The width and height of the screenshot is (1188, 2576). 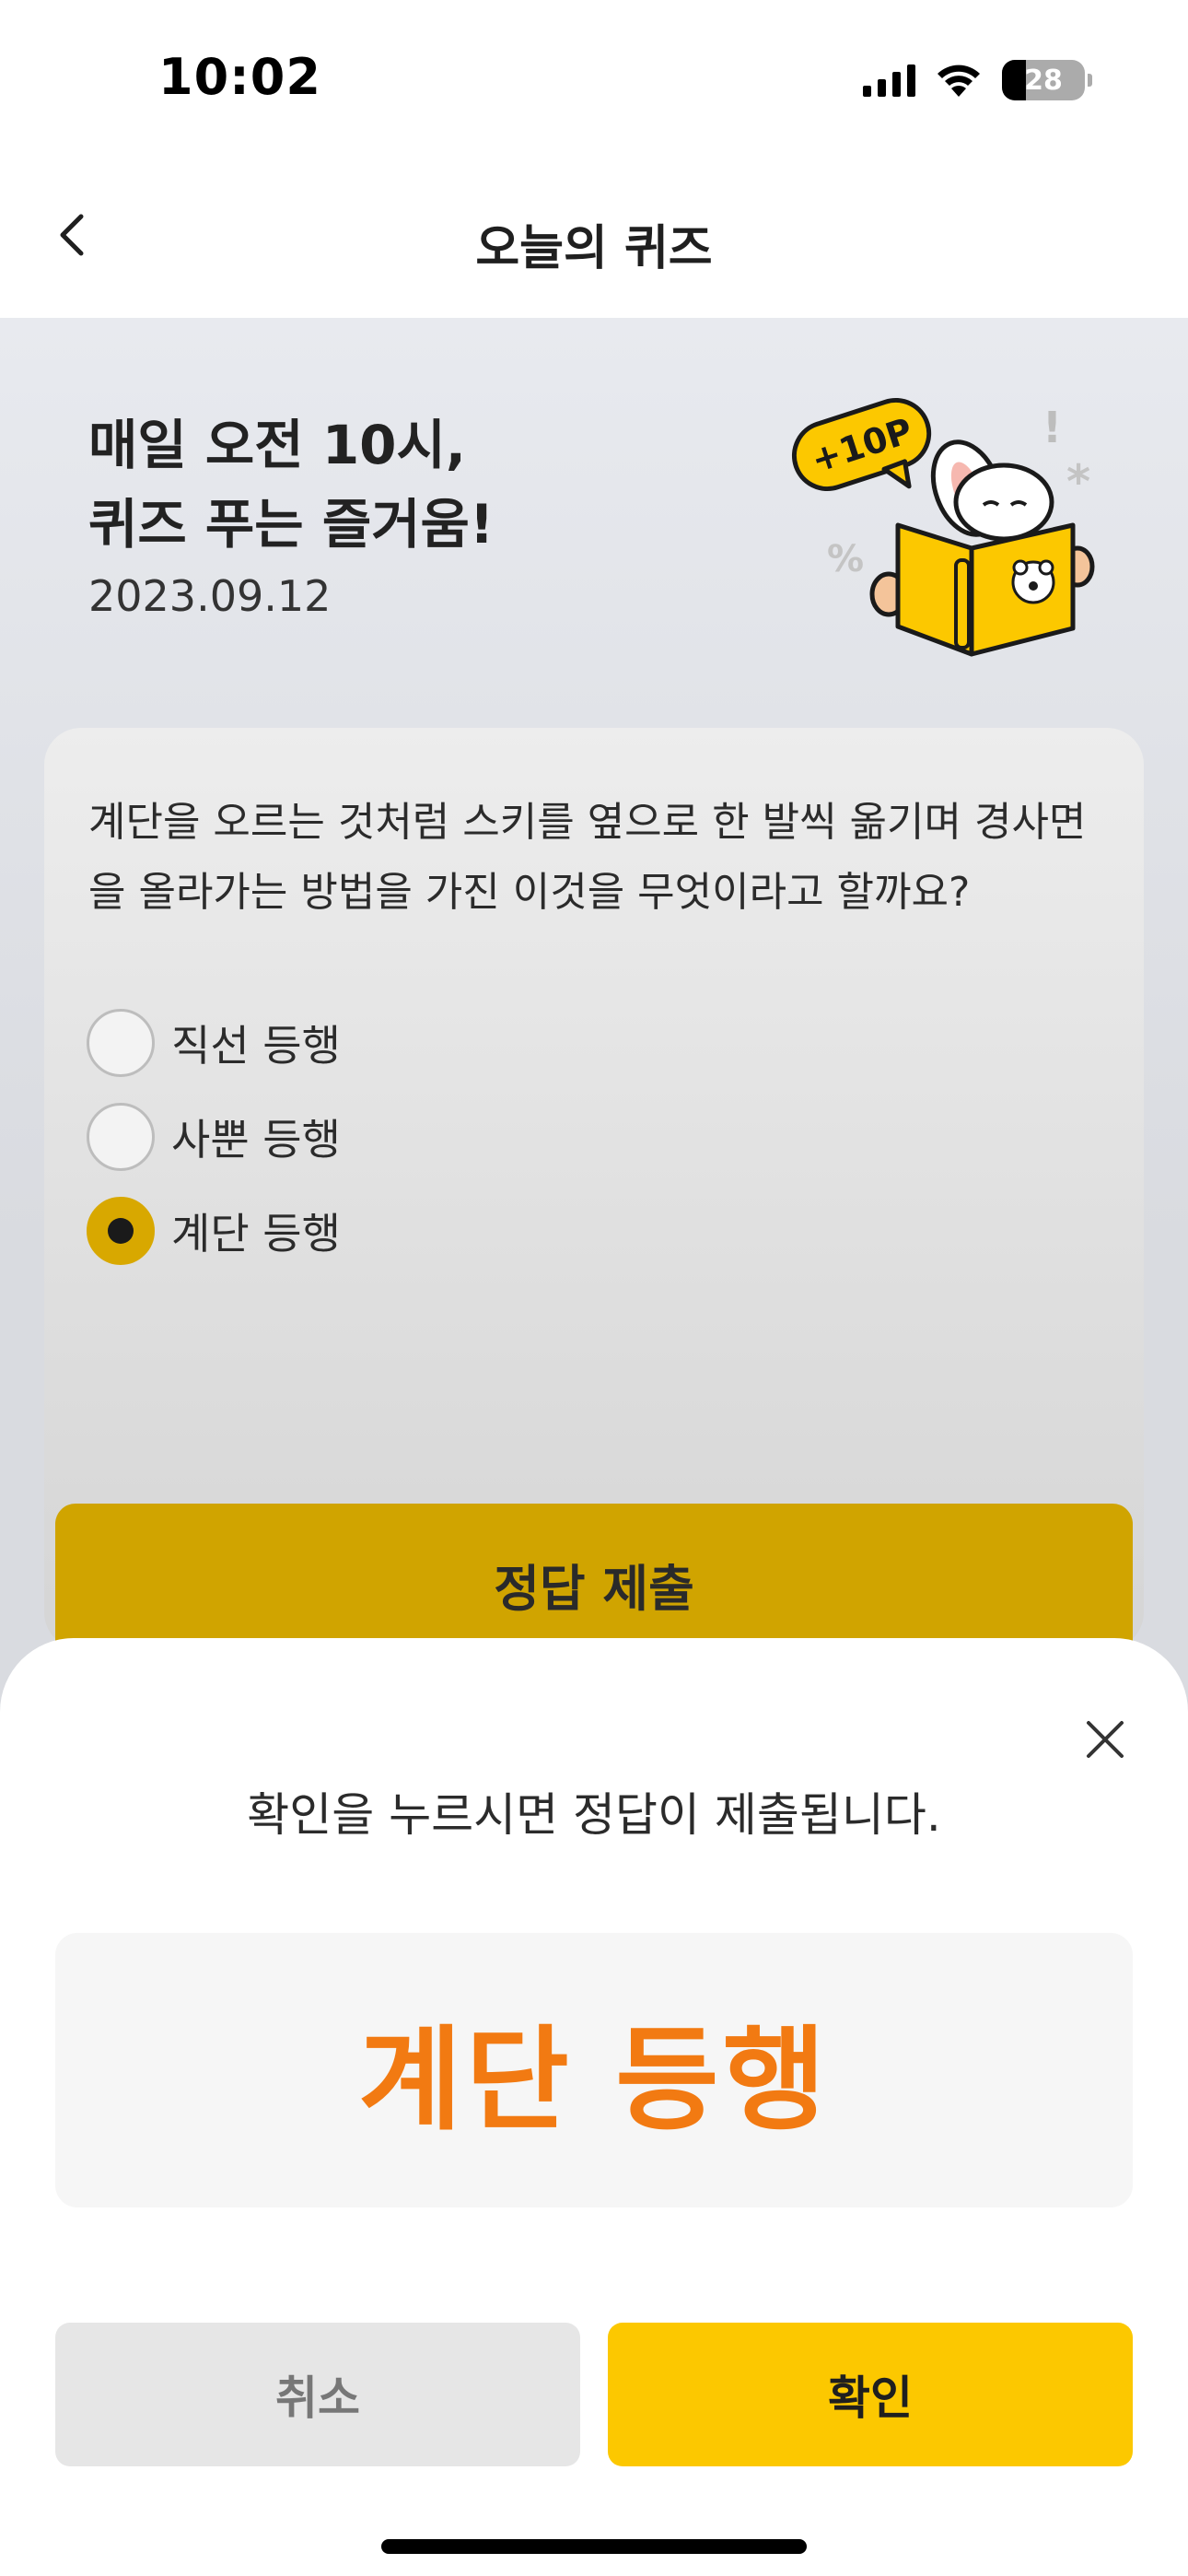 What do you see at coordinates (594, 80) in the screenshot?
I see `status-bar: 10:02 28` at bounding box center [594, 80].